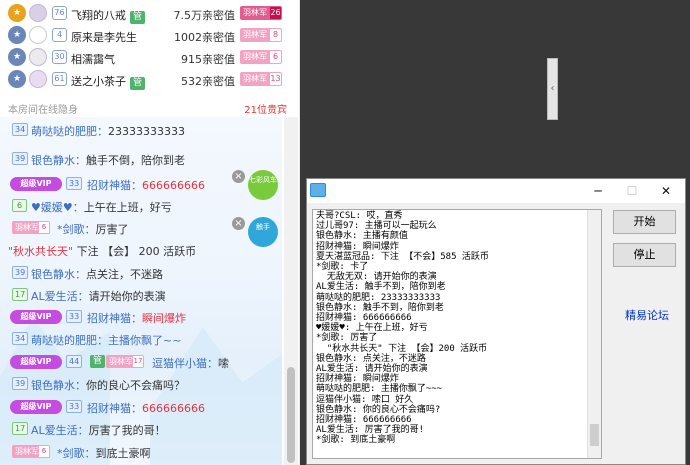 The height and width of the screenshot is (465, 690). What do you see at coordinates (125, 361) in the screenshot?
I see `fan-badge: 羽林军 17` at bounding box center [125, 361].